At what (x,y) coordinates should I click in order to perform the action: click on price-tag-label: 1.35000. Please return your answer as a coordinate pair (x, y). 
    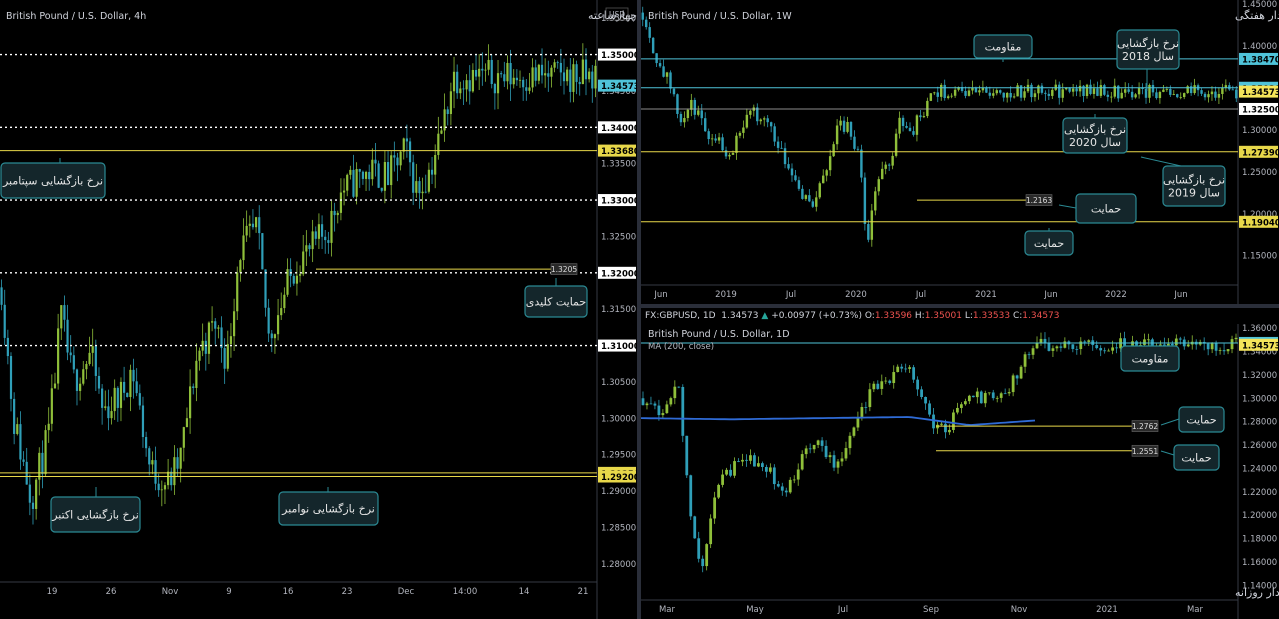
    Looking at the image, I should click on (619, 56).